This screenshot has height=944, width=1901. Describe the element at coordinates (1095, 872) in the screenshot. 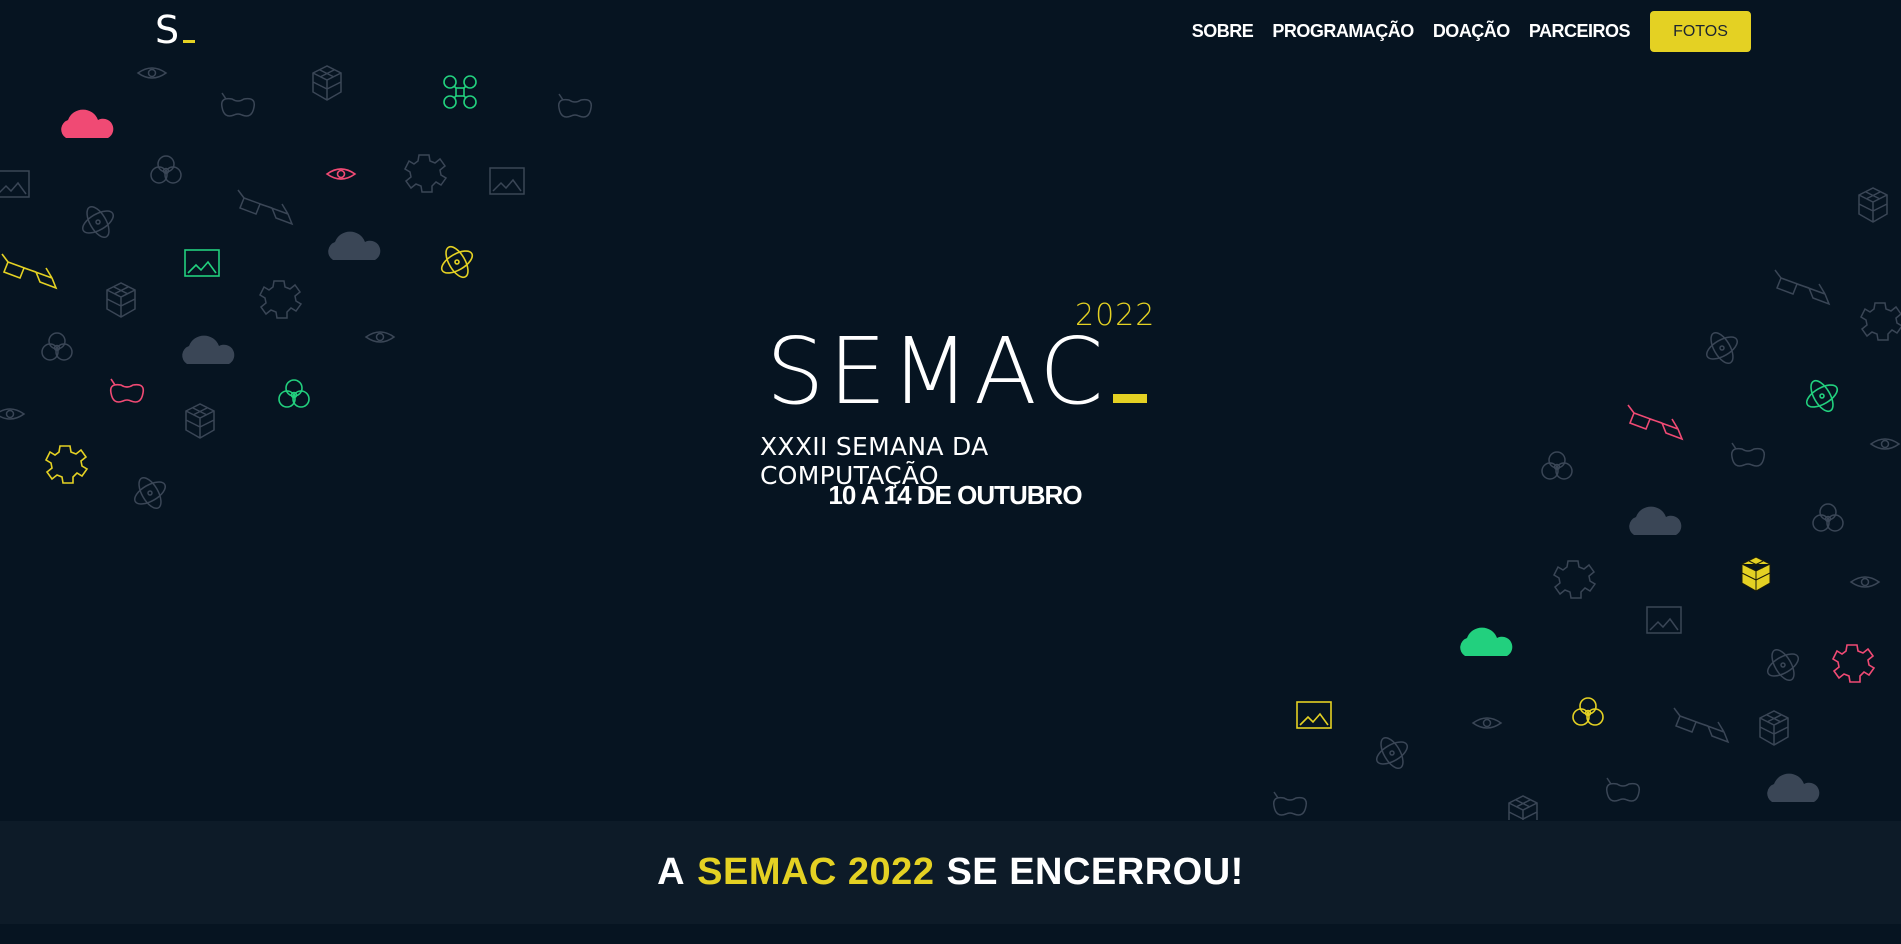

I see `banner-suffix: SE ENCERROU!` at that location.